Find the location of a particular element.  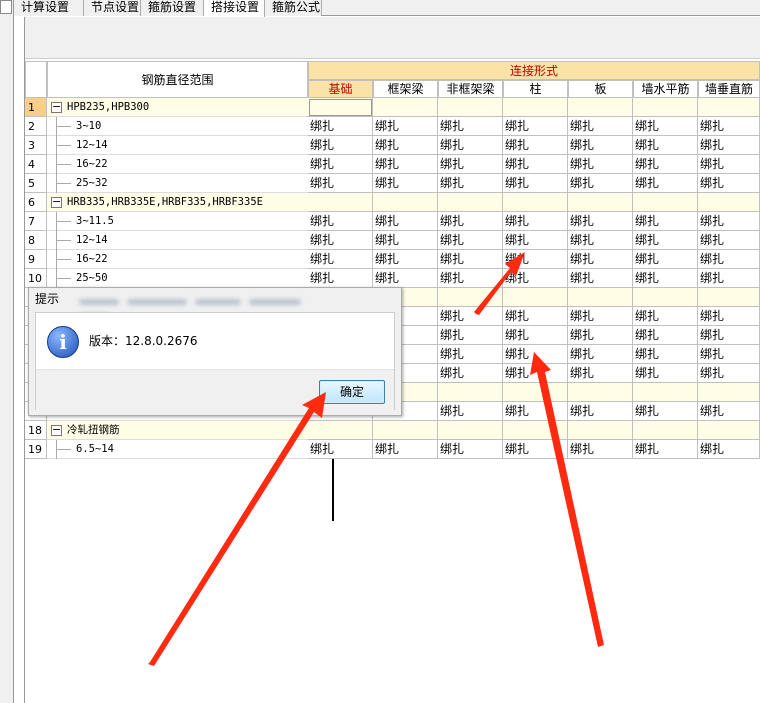

tab-4: 搭接设置 is located at coordinates (234, 8).